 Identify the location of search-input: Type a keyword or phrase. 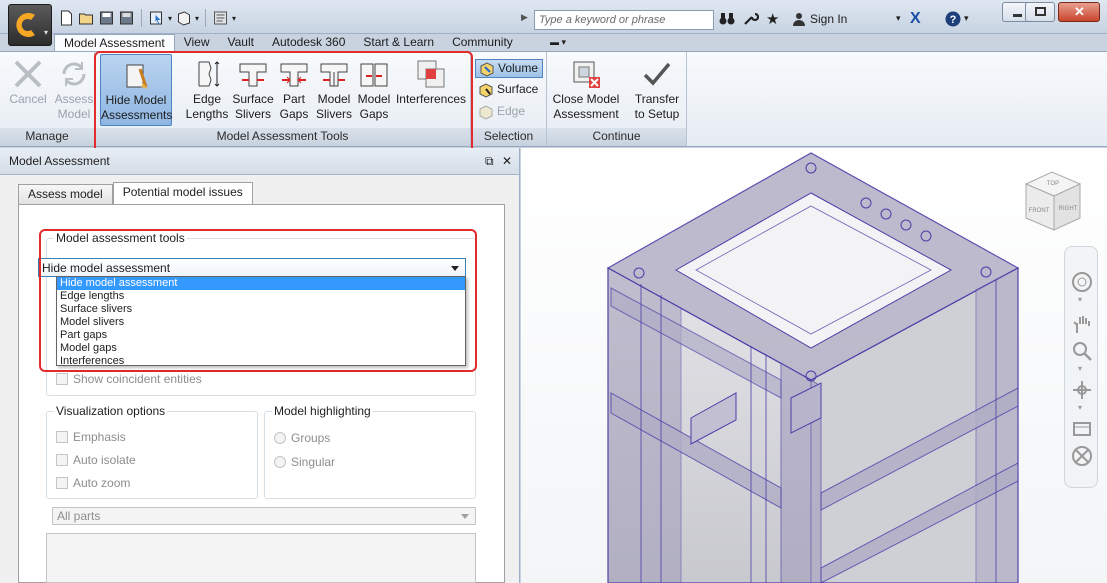
(624, 20).